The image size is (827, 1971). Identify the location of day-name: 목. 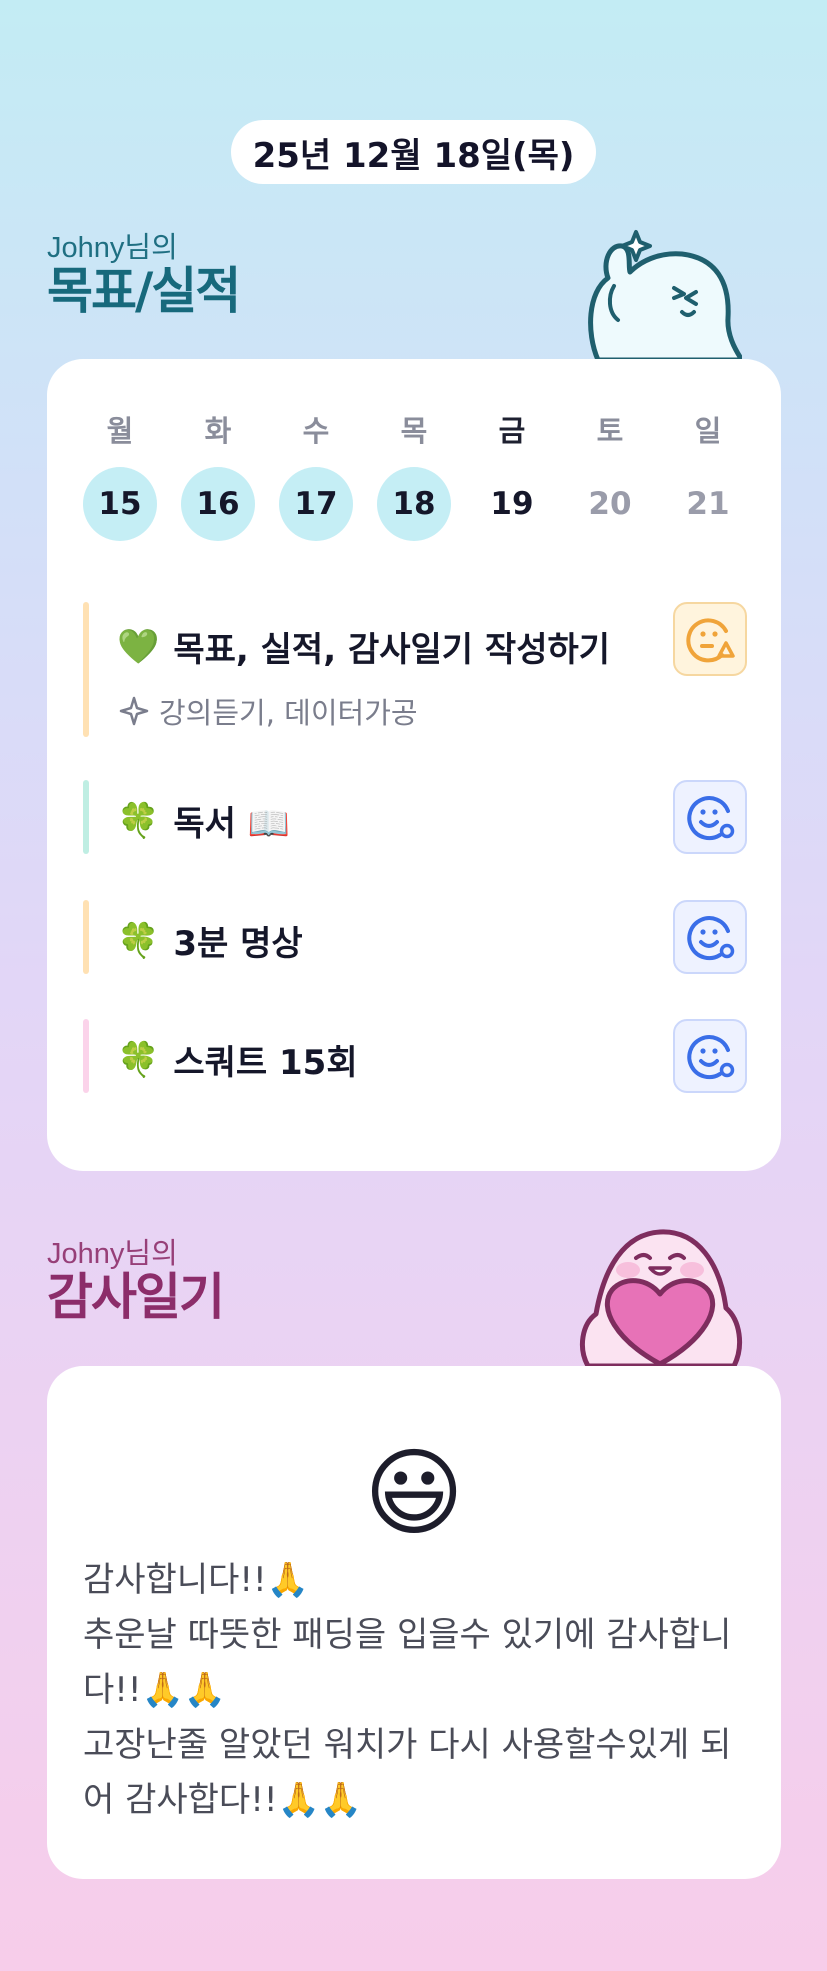
(414, 431).